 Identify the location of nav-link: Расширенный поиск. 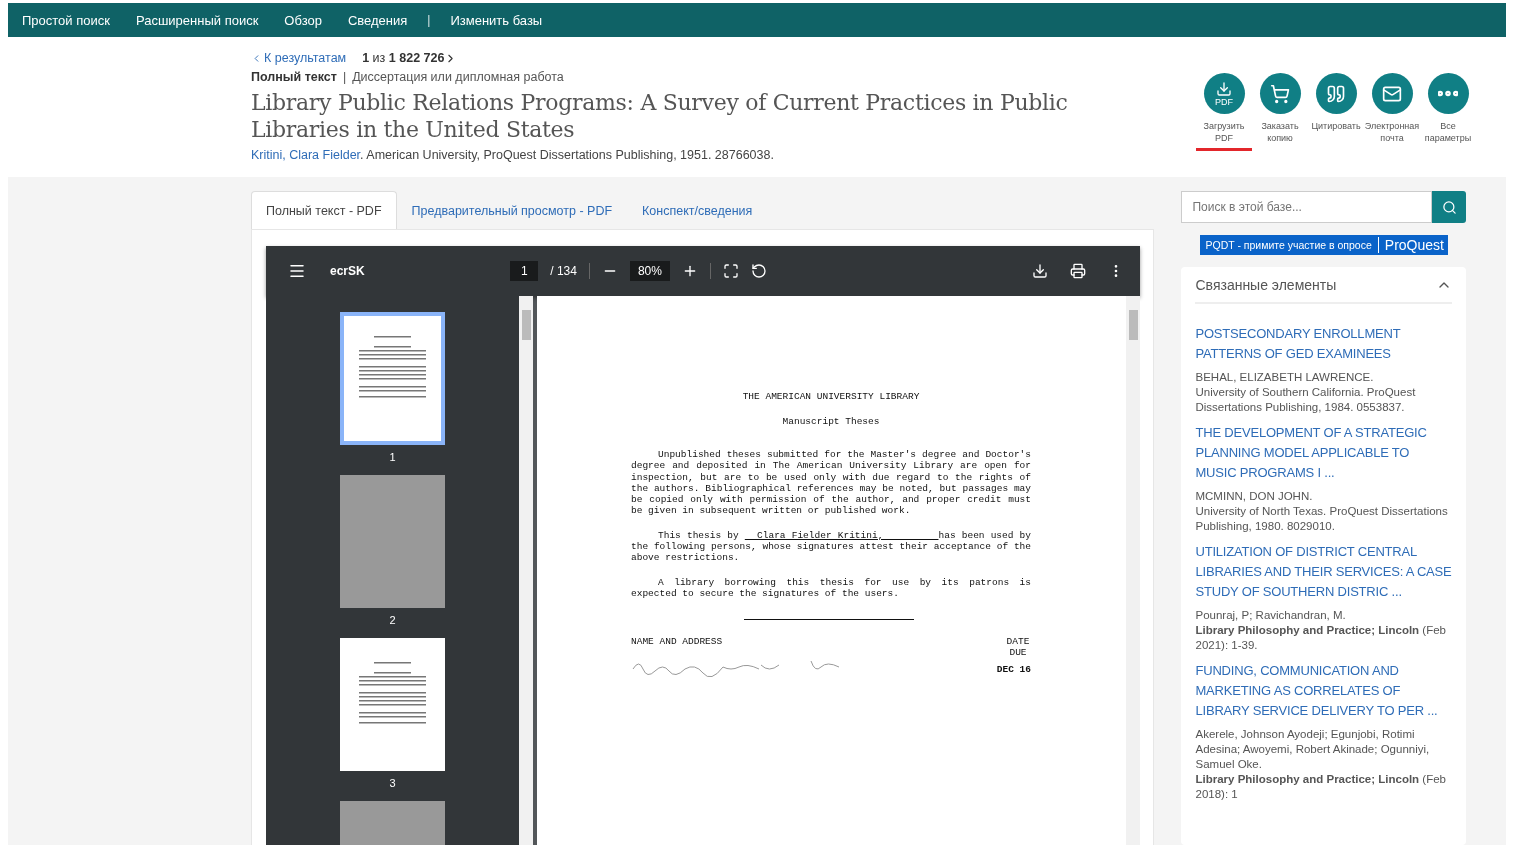
(197, 20).